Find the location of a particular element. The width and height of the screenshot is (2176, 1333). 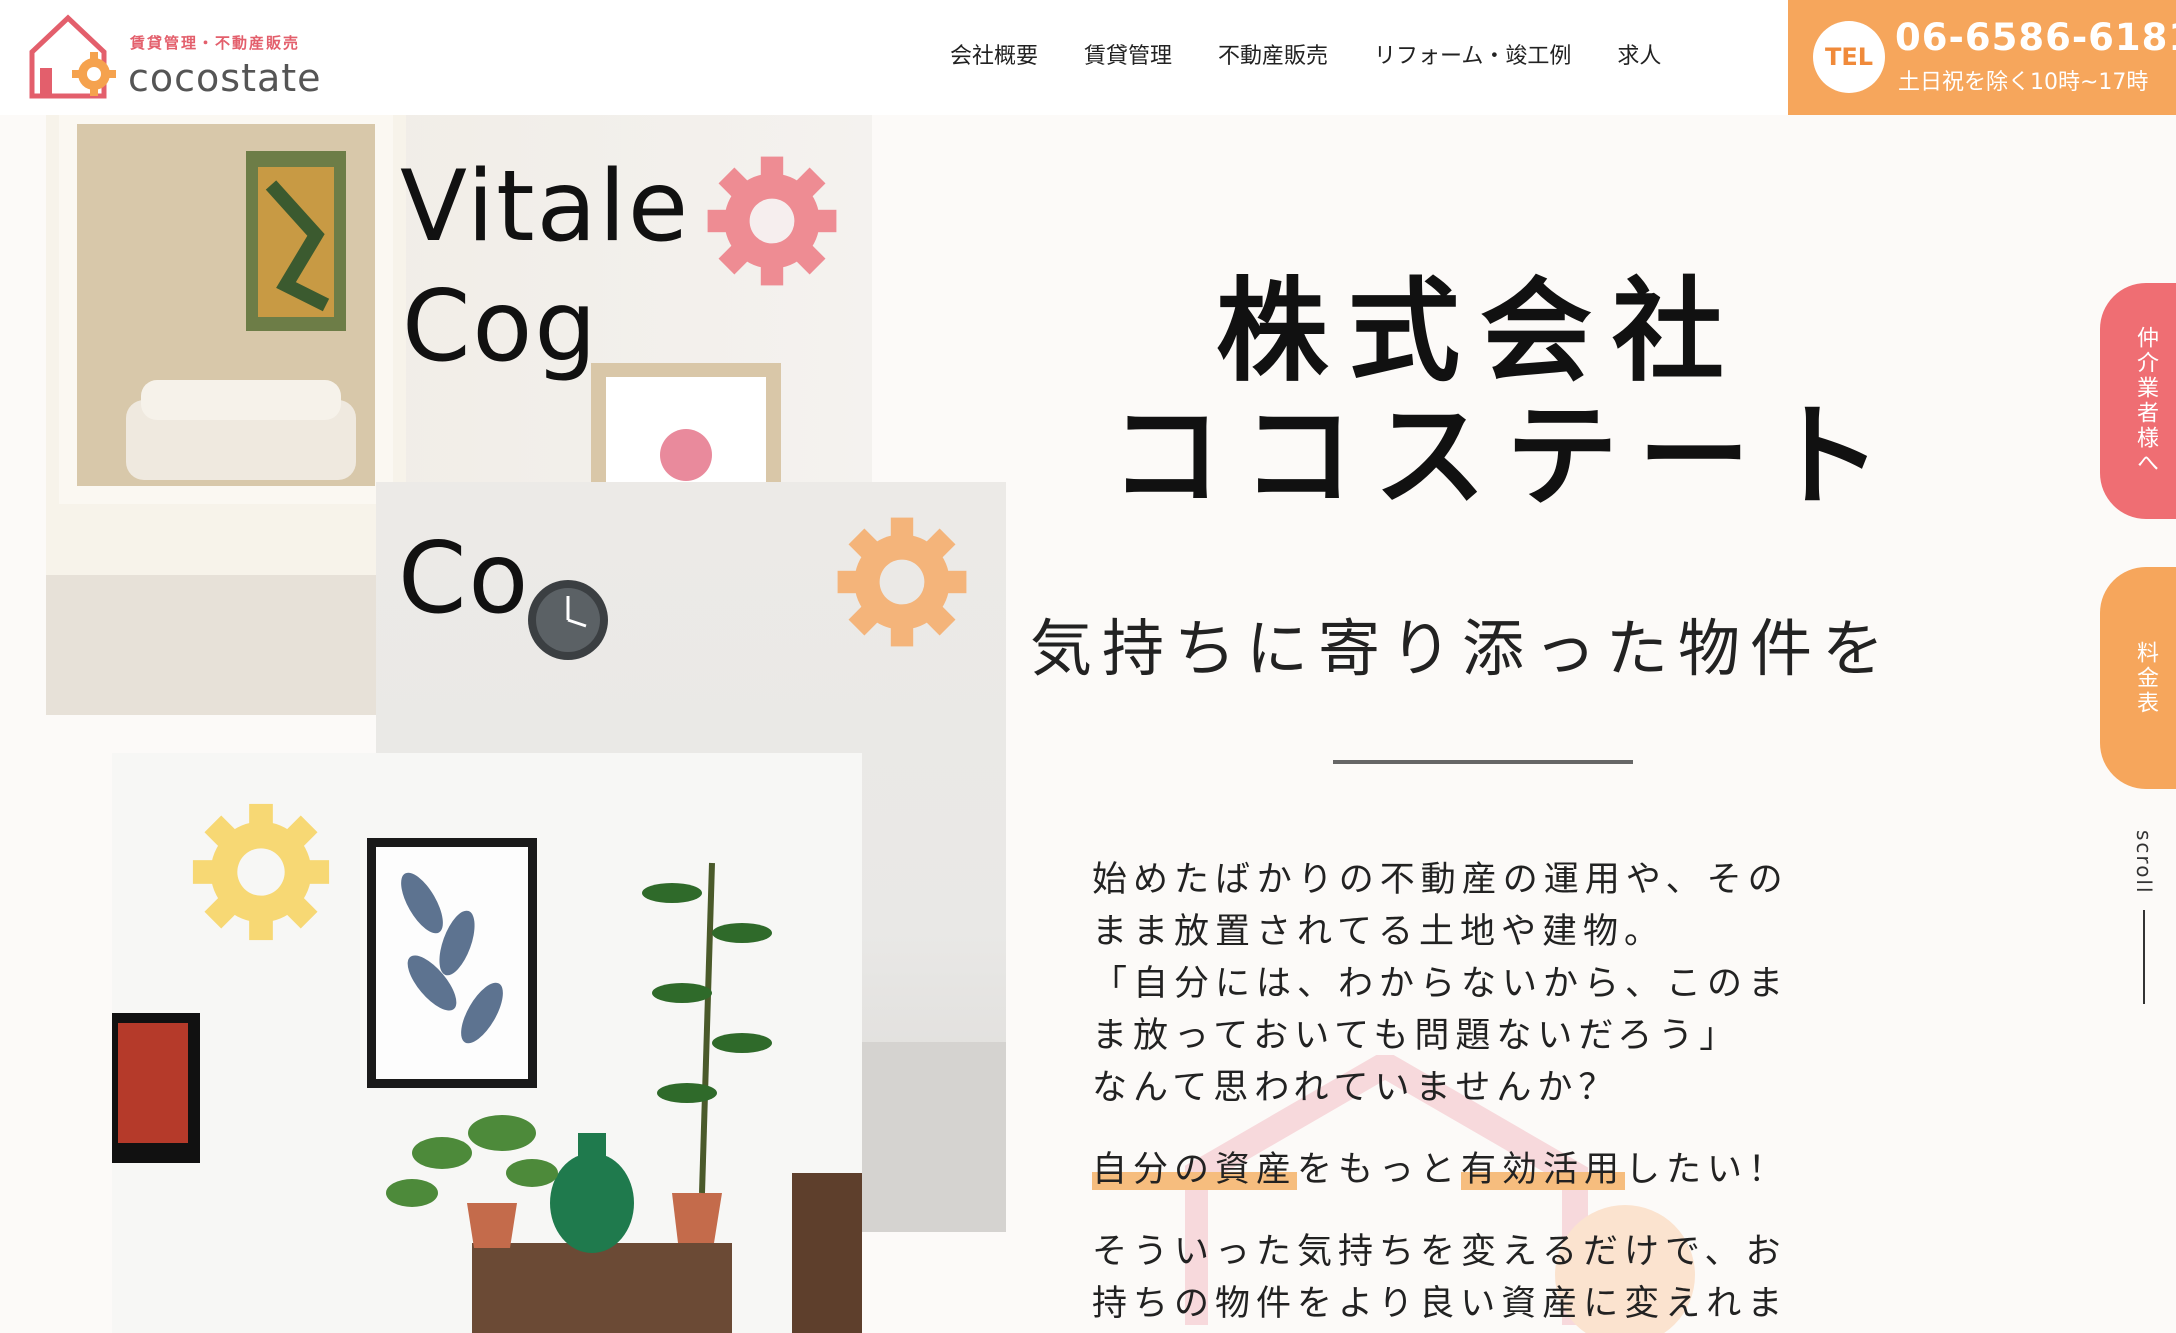

closing-line: そういった気持ちを変えるだけで、お is located at coordinates (1439, 1252).